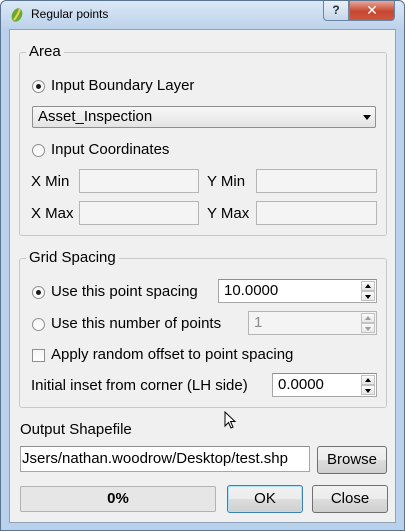 This screenshot has width=405, height=531. Describe the element at coordinates (265, 499) in the screenshot. I see `ok-button: OK` at that location.